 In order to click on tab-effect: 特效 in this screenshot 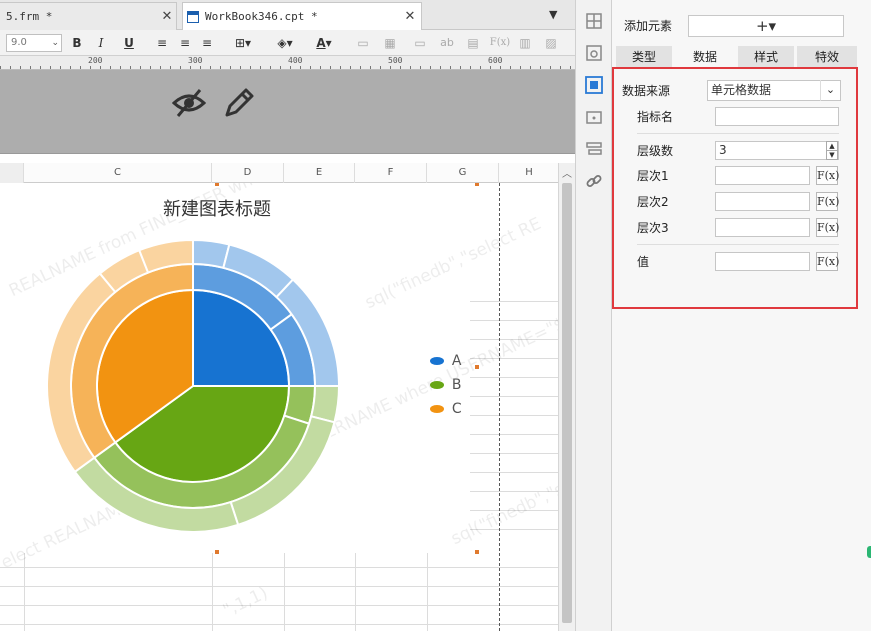, I will do `click(827, 57)`.